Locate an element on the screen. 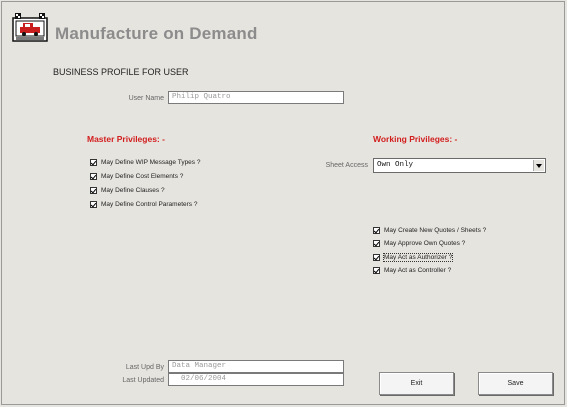 The width and height of the screenshot is (567, 407). working-privilege-item: May Create New Quotes / Sheets ? is located at coordinates (429, 230).